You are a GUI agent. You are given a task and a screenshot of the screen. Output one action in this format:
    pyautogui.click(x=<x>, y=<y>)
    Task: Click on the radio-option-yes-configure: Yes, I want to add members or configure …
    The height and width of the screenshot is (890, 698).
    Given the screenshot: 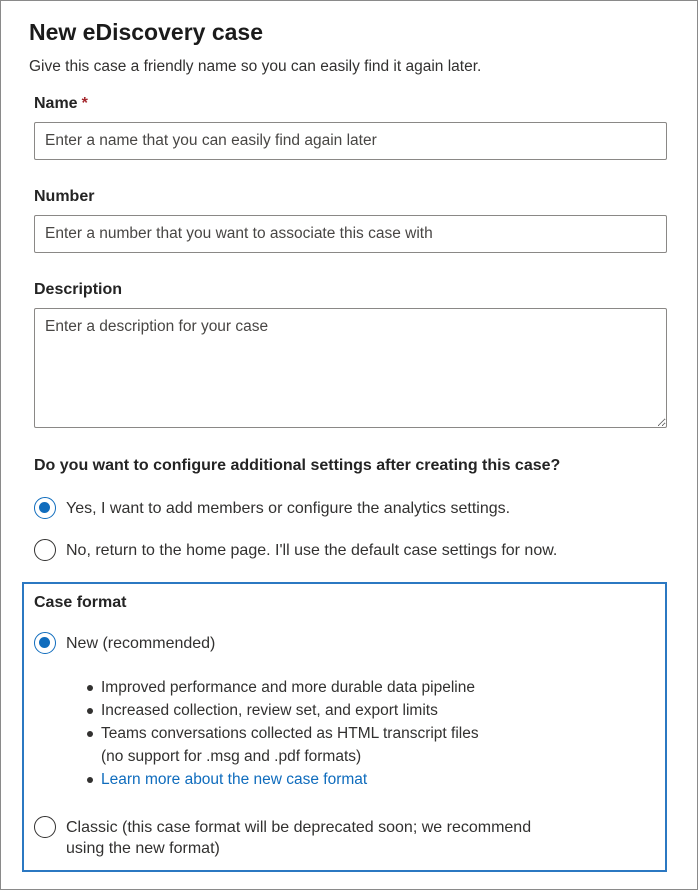 What is the action you would take?
    pyautogui.click(x=272, y=508)
    